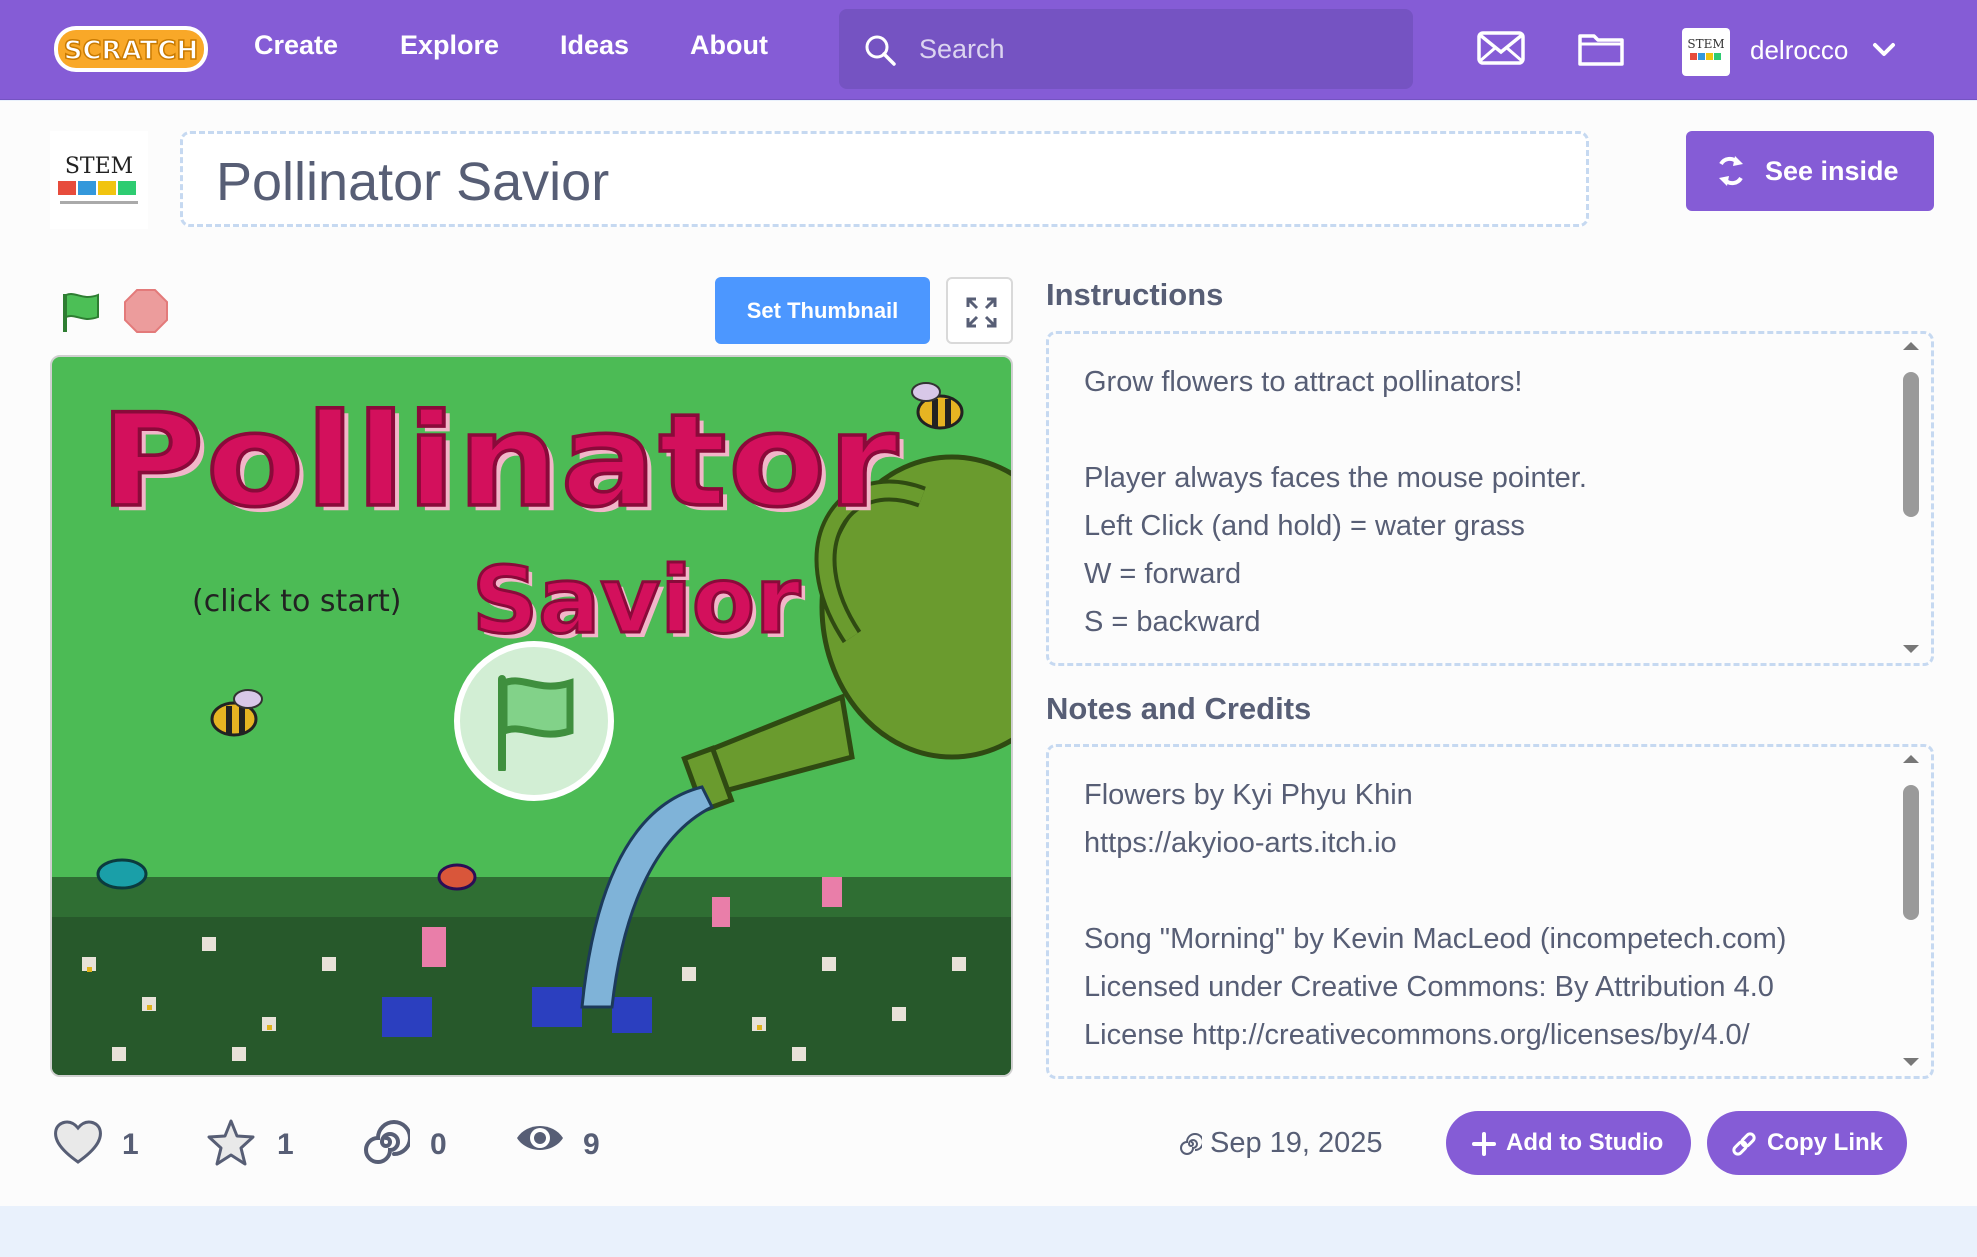  What do you see at coordinates (1484, 1144) in the screenshot?
I see `plus-icon` at bounding box center [1484, 1144].